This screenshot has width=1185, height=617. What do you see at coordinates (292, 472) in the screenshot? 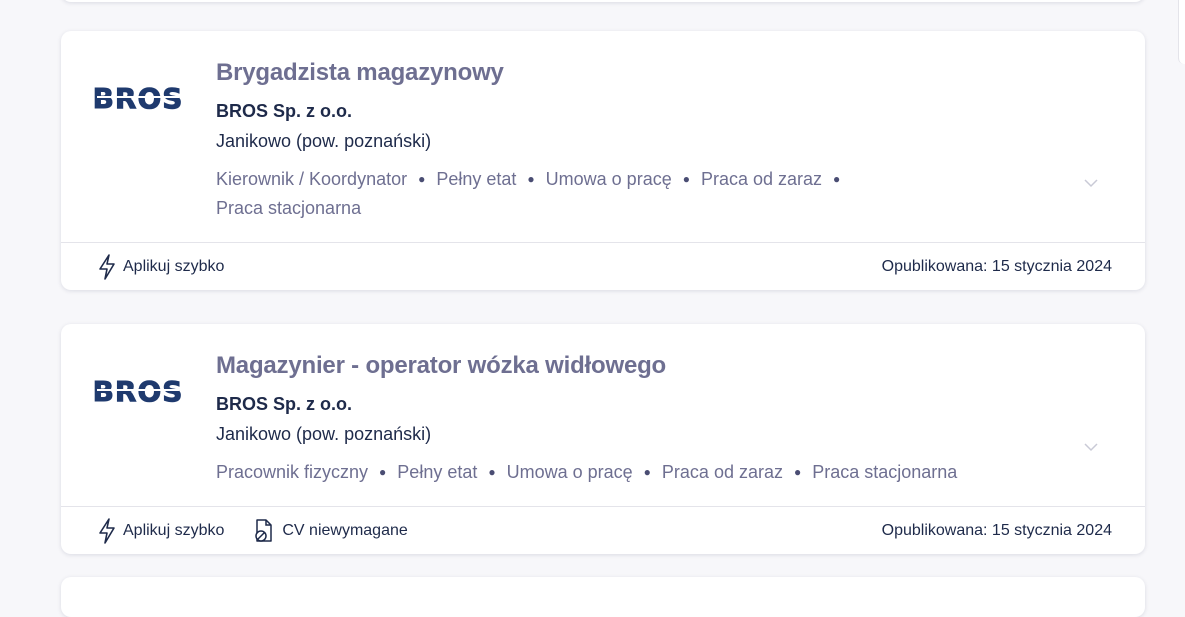
I see `tag-position-level: Pracownik fizyczny` at bounding box center [292, 472].